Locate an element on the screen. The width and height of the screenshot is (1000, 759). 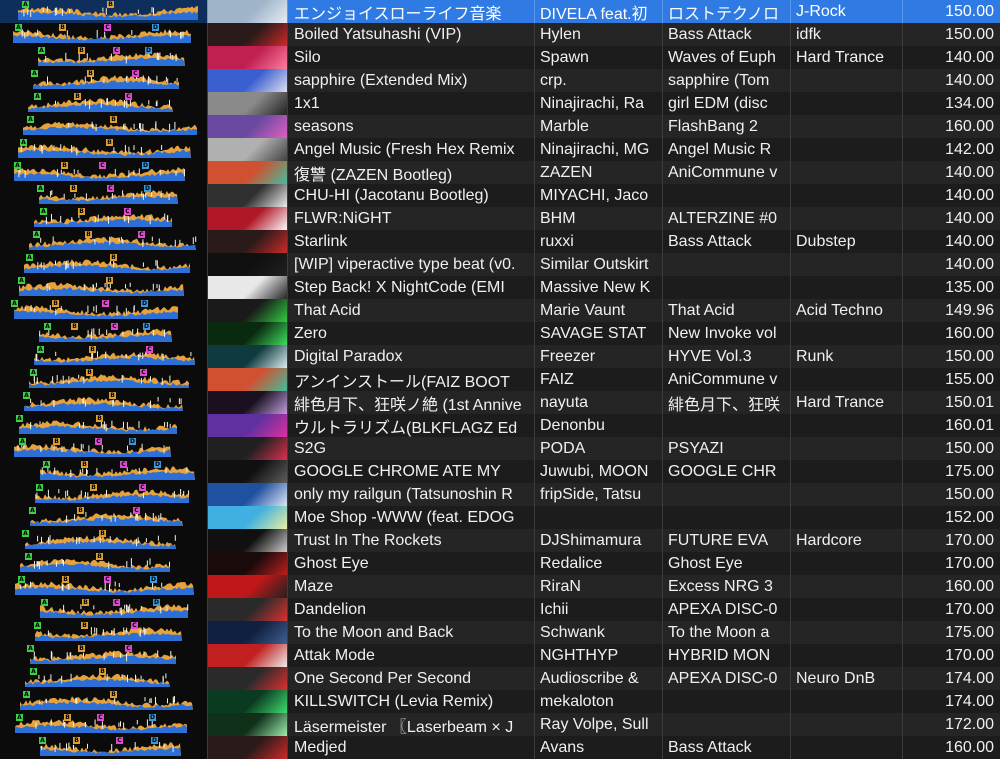
track-bpm: 150.01 is located at coordinates (951, 402).